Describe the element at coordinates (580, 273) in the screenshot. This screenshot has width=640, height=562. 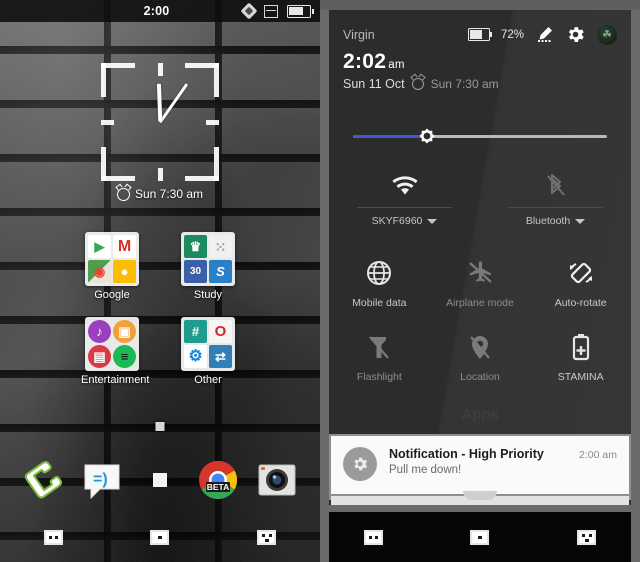
I see `auto-rotate-icon` at that location.